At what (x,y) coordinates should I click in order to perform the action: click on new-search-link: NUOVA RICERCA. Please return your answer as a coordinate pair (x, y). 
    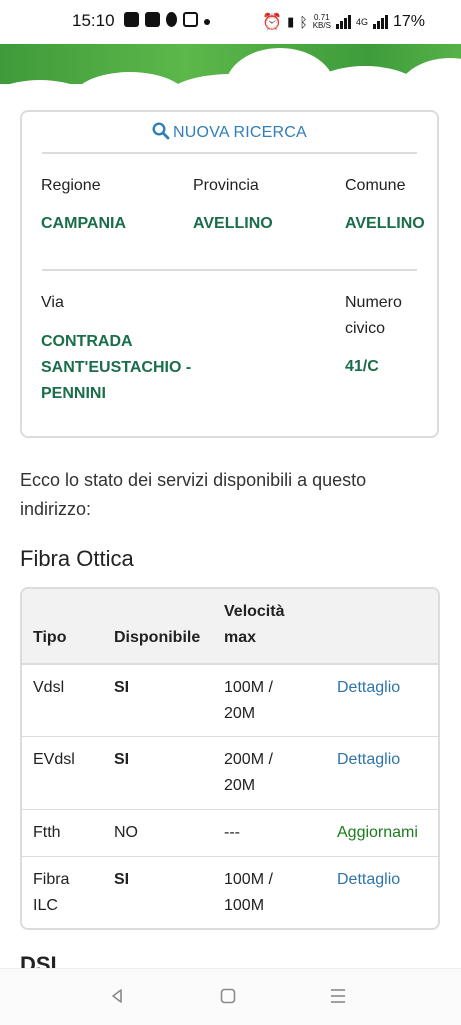
    Looking at the image, I should click on (229, 132).